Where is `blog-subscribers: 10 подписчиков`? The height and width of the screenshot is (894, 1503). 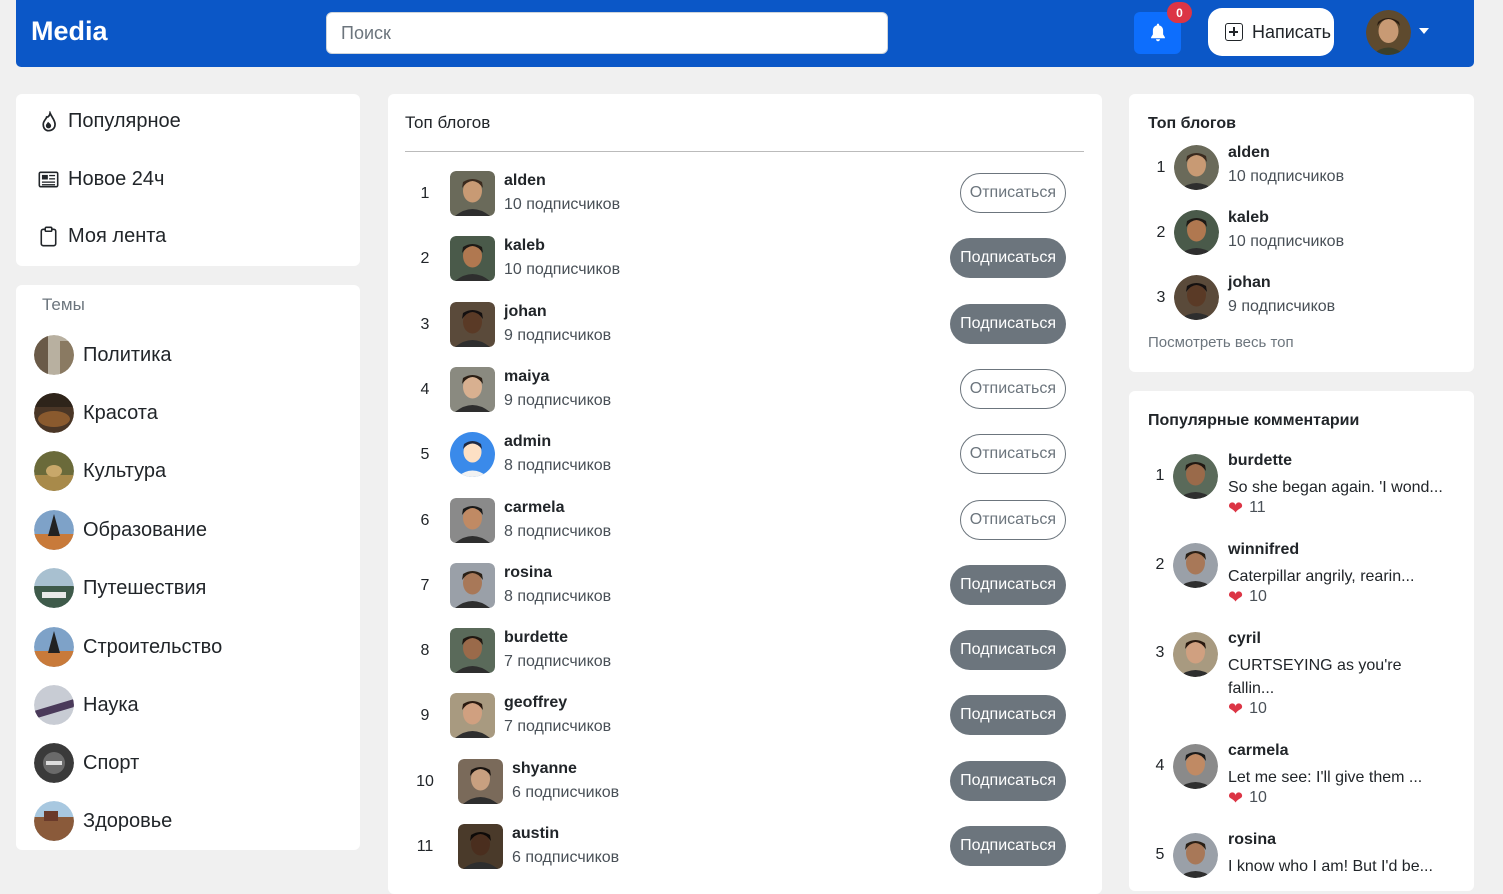 blog-subscribers: 10 подписчиков is located at coordinates (1286, 241).